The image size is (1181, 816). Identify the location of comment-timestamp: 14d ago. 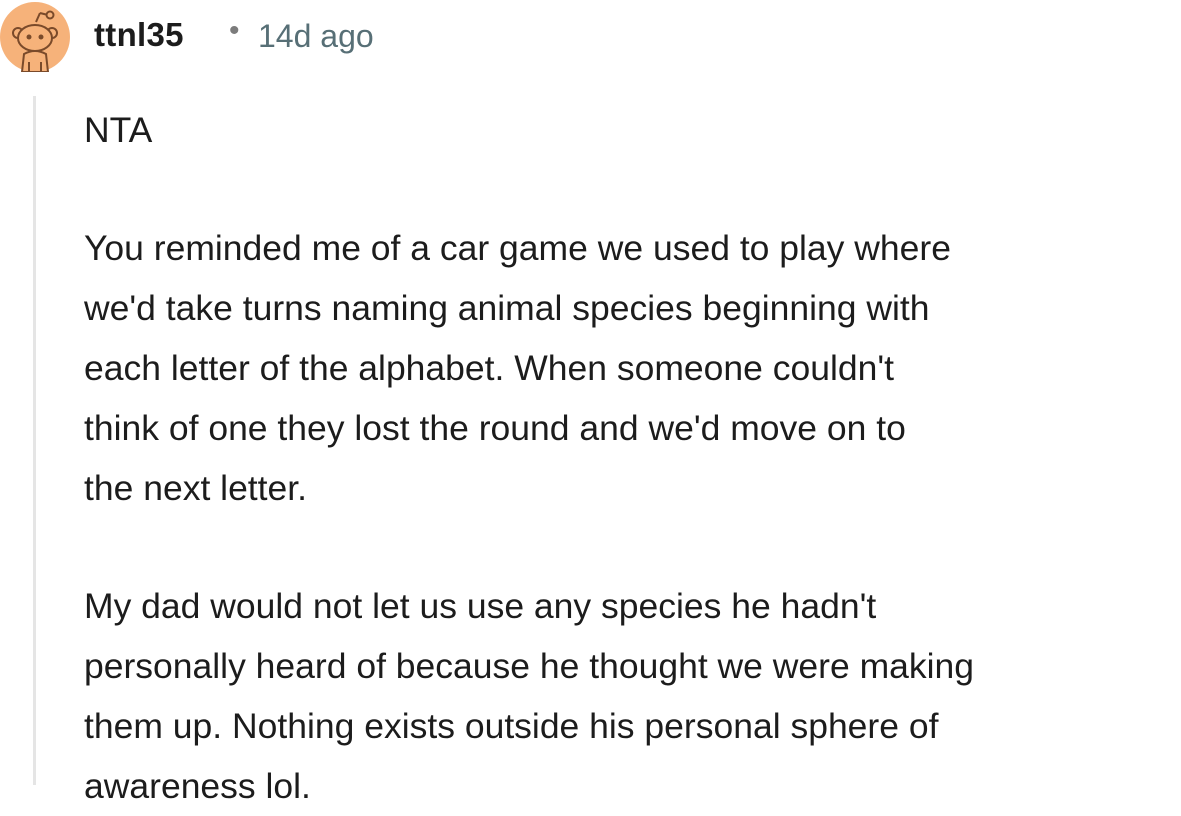
(316, 36).